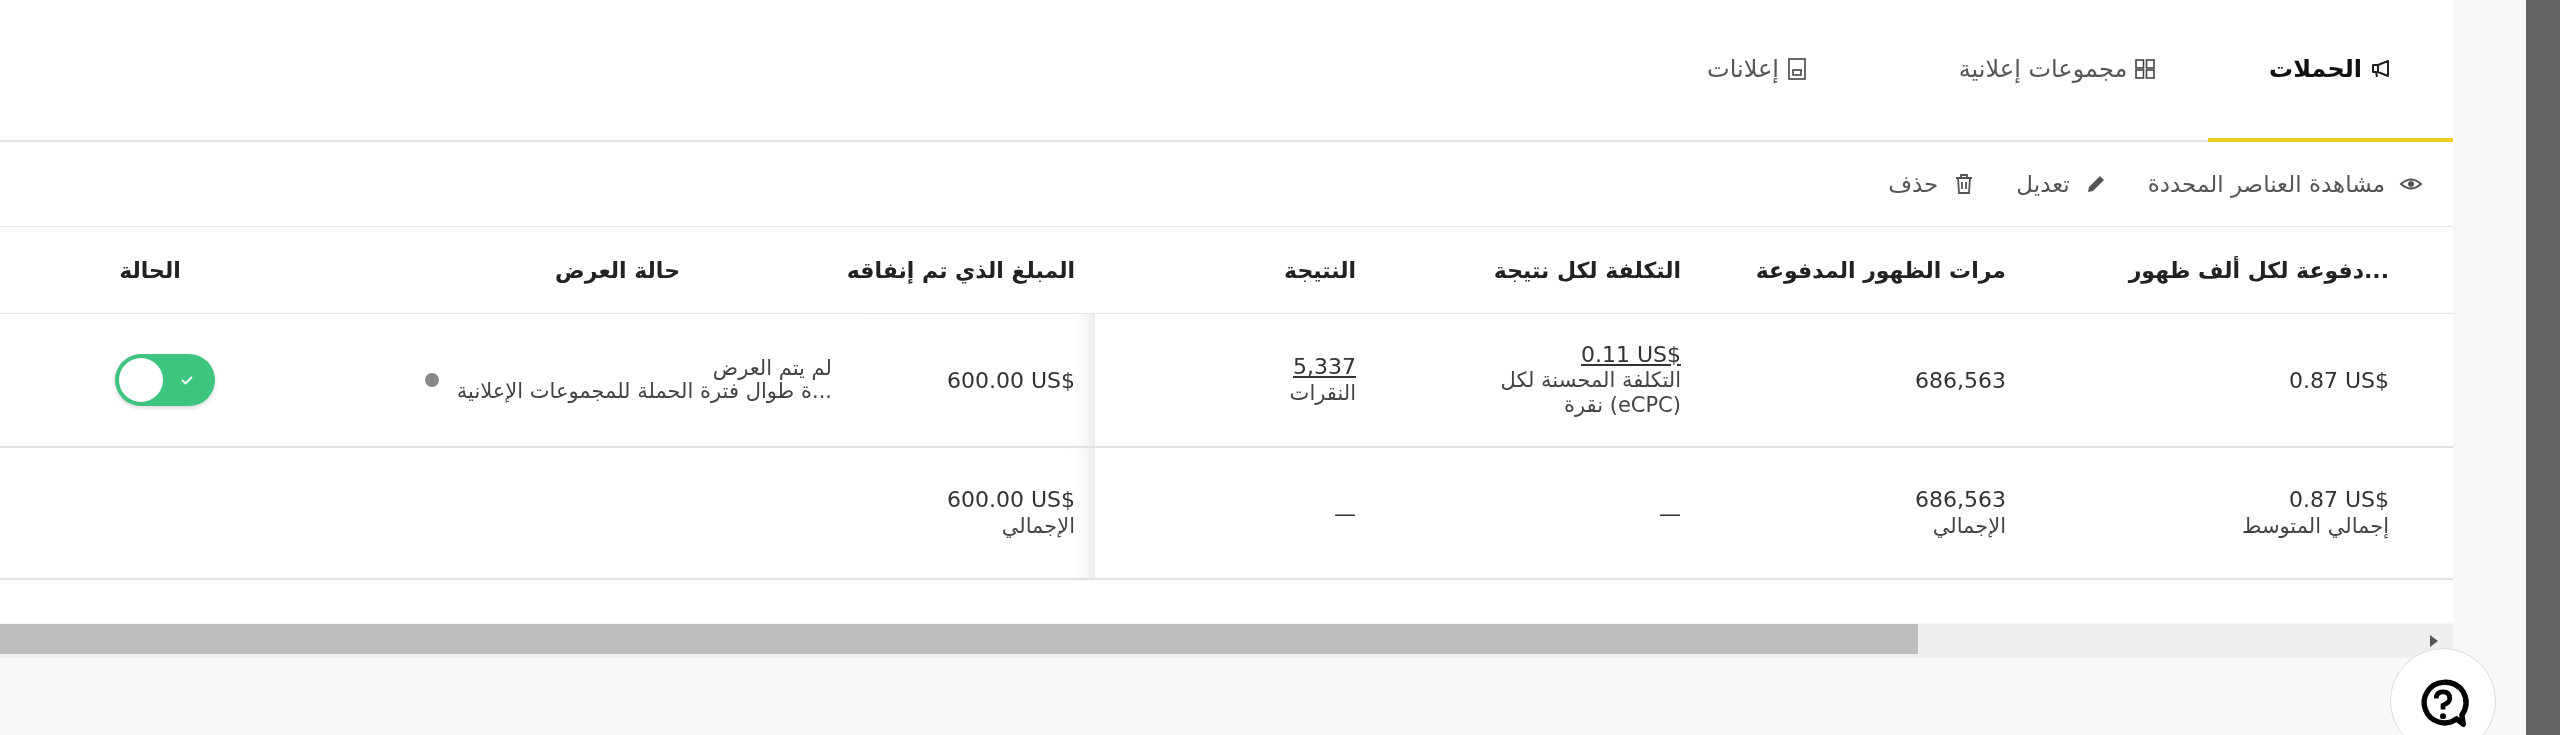 This screenshot has width=2560, height=735. Describe the element at coordinates (960, 270) in the screenshot. I see `column-header: المبلغ الذي تم إنفاقه` at that location.